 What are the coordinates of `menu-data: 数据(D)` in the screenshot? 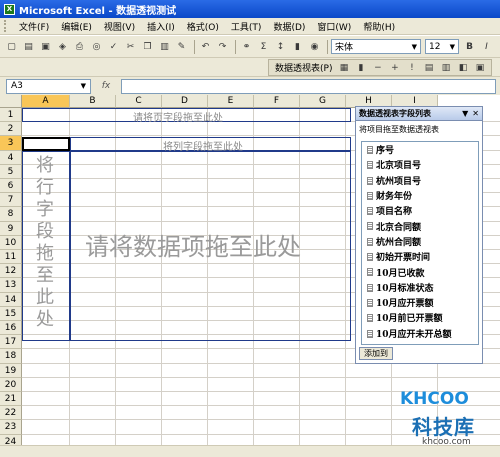 It's located at (289, 26).